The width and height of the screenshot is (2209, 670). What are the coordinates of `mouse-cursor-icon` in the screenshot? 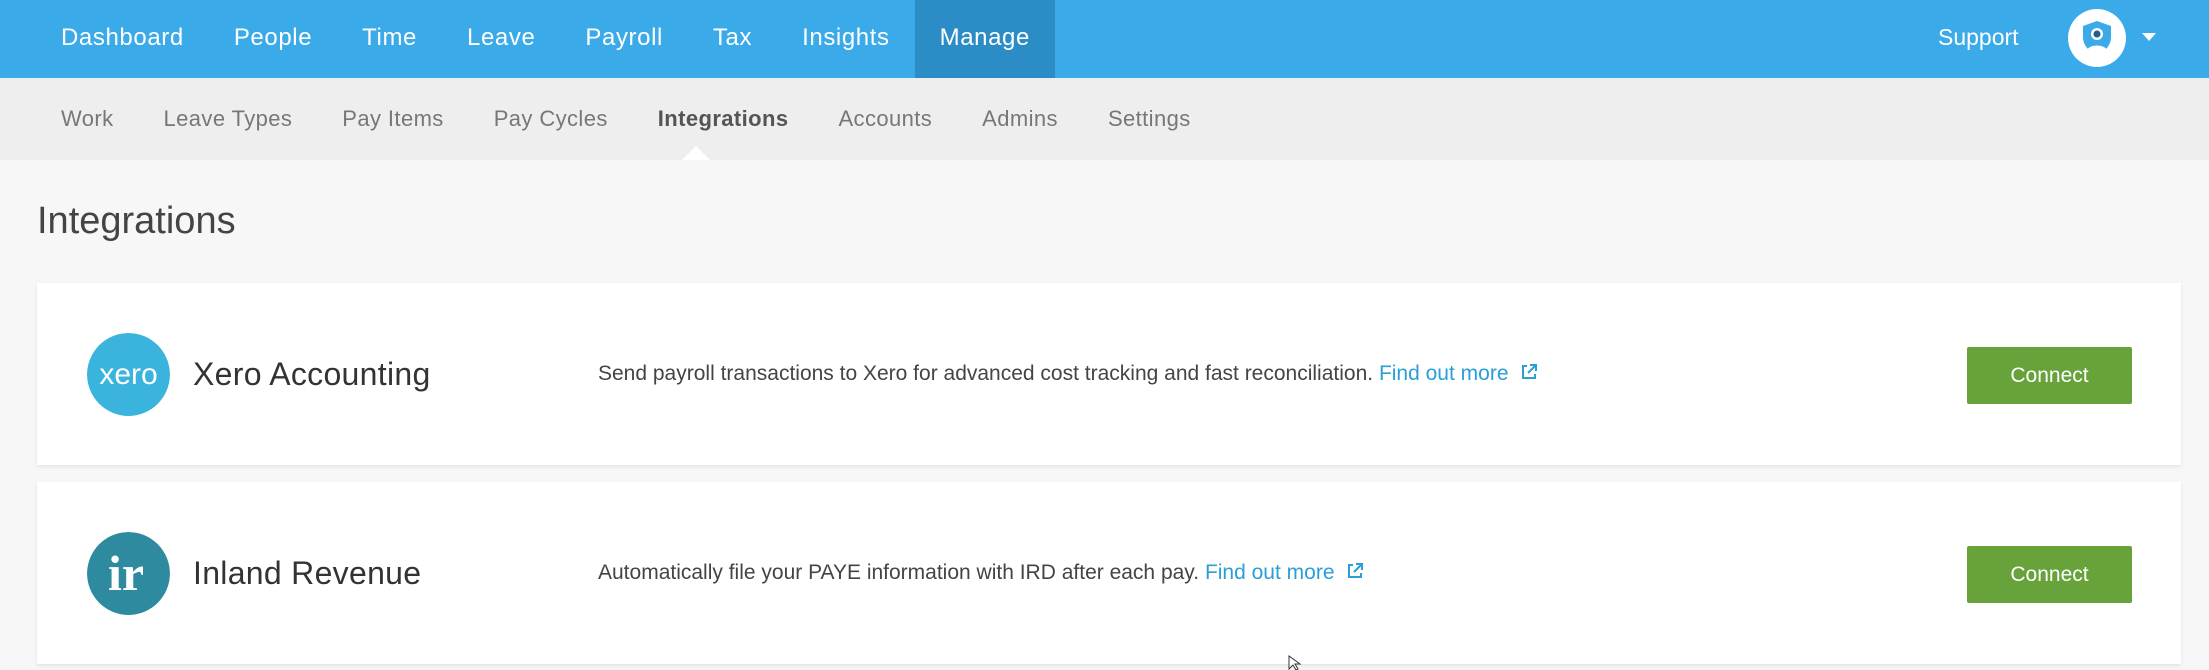 It's located at (1295, 662).